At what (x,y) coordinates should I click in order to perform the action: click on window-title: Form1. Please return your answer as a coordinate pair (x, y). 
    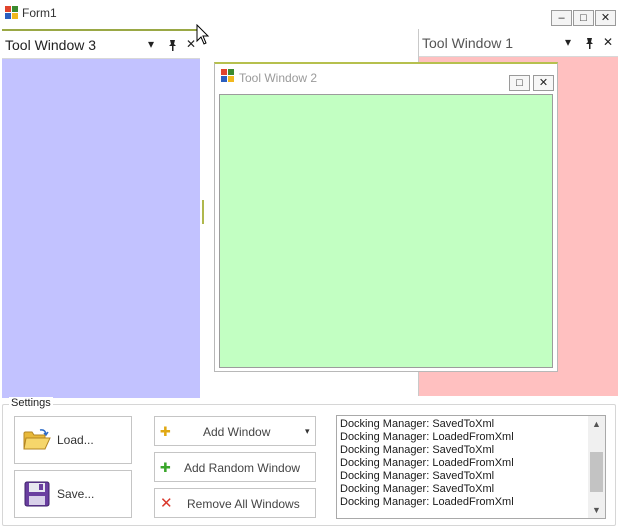
    Looking at the image, I should click on (39, 13).